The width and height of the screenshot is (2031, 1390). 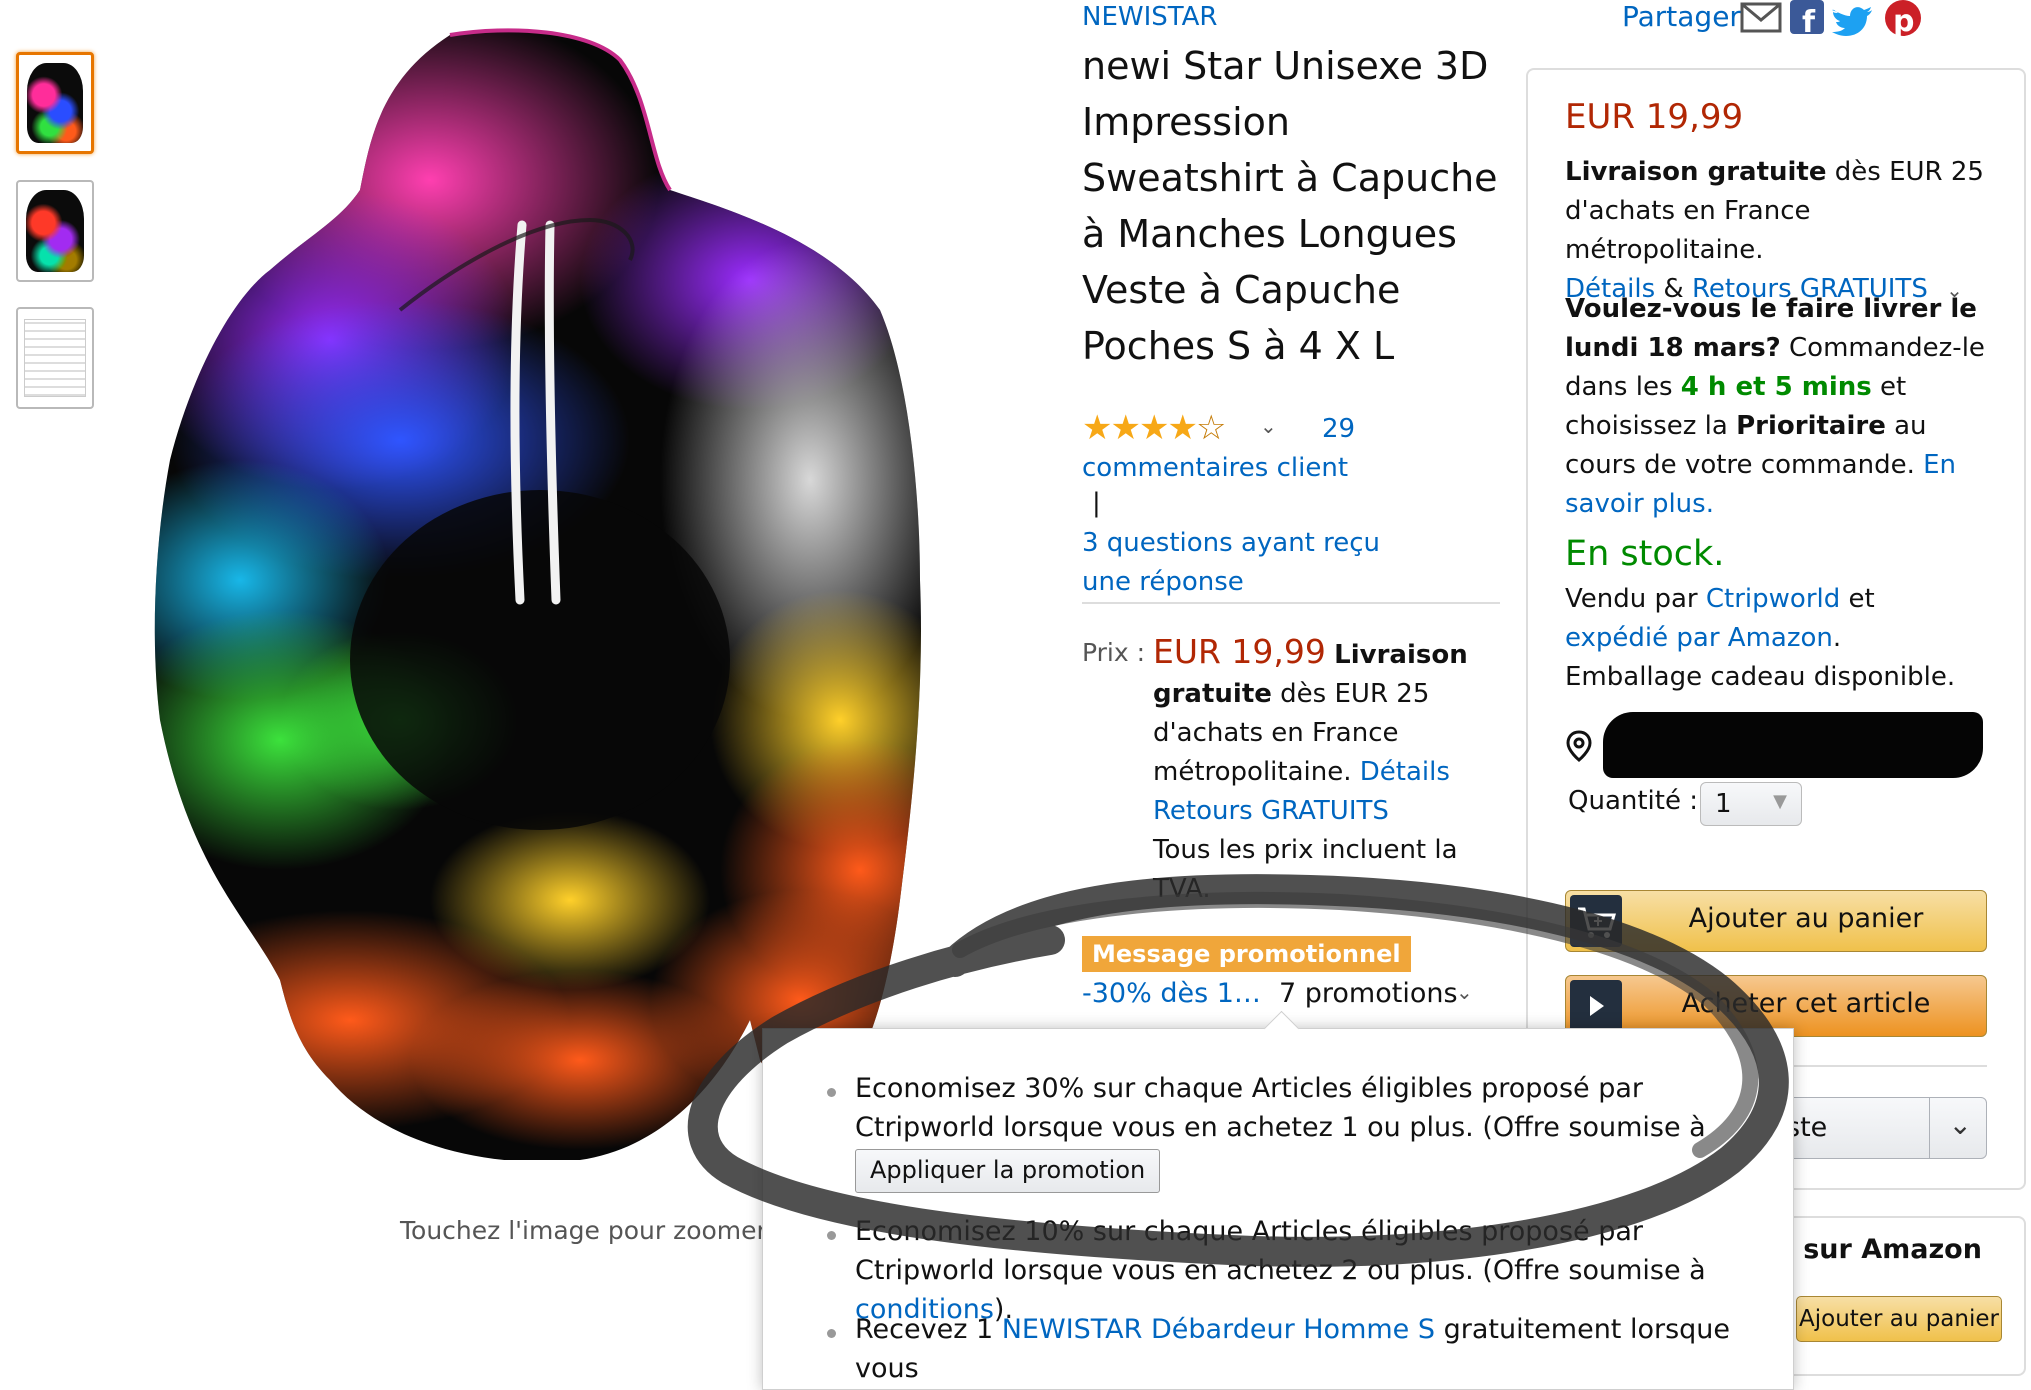 I want to click on facebook-icon: f, so click(x=1807, y=20).